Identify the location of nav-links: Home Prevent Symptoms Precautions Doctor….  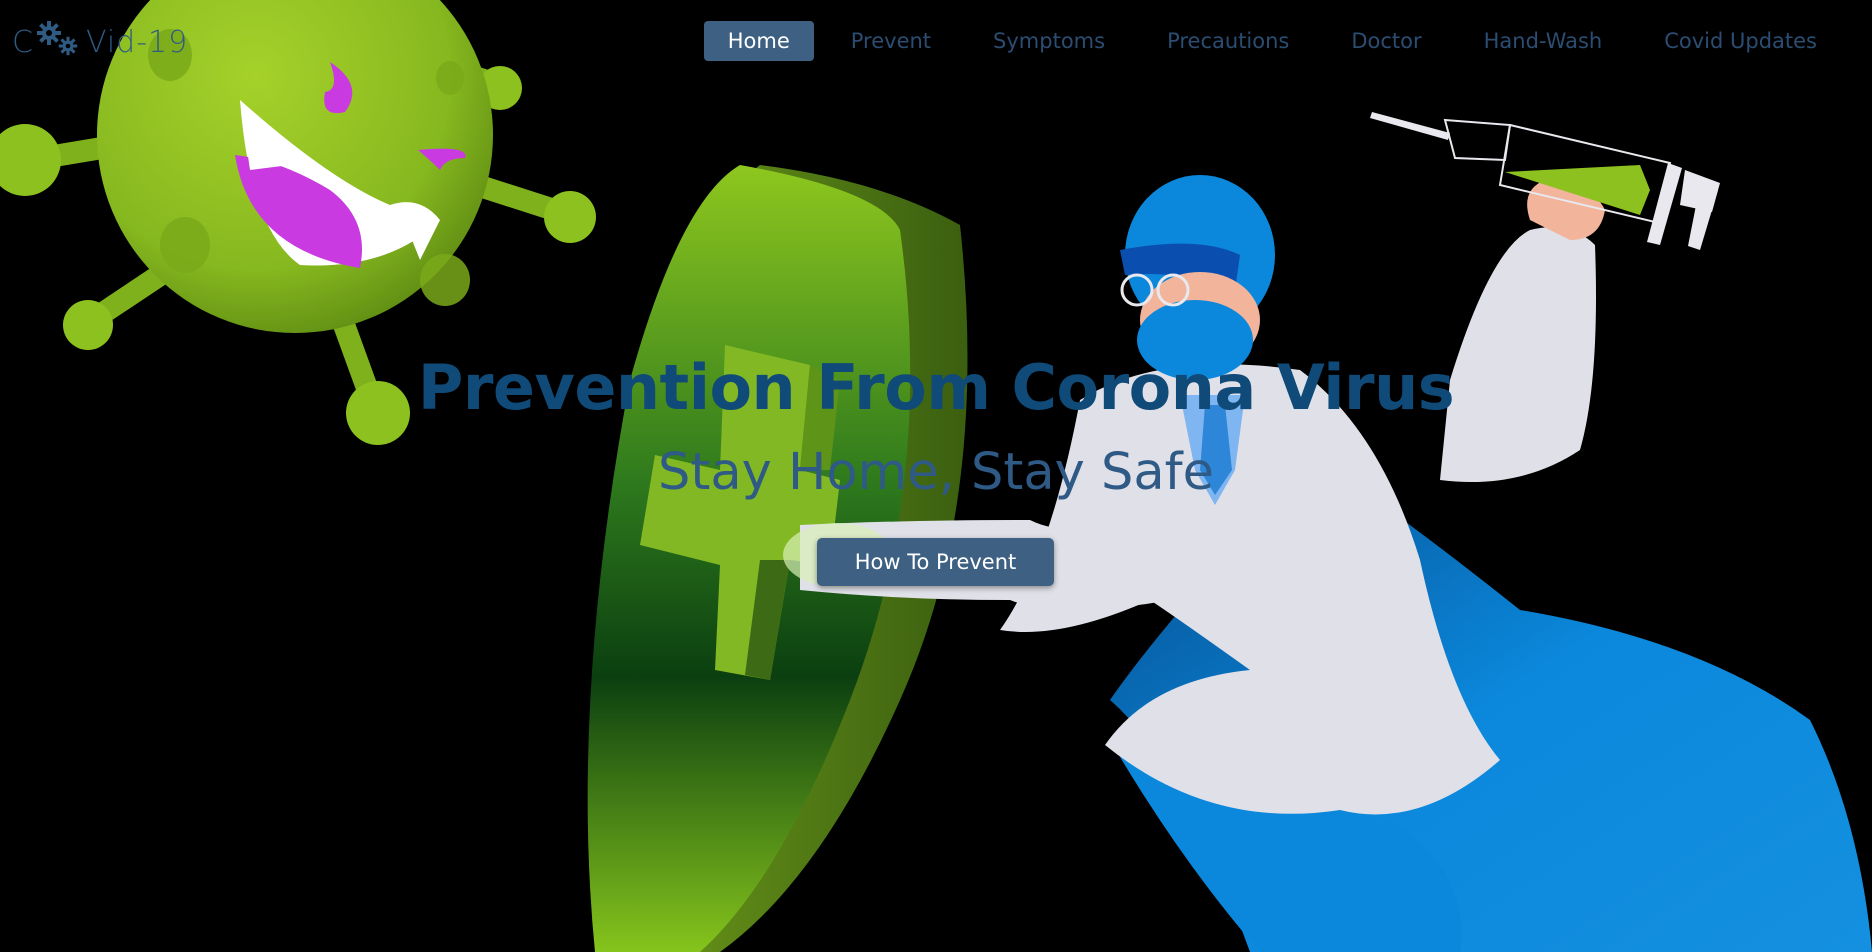
(1267, 41).